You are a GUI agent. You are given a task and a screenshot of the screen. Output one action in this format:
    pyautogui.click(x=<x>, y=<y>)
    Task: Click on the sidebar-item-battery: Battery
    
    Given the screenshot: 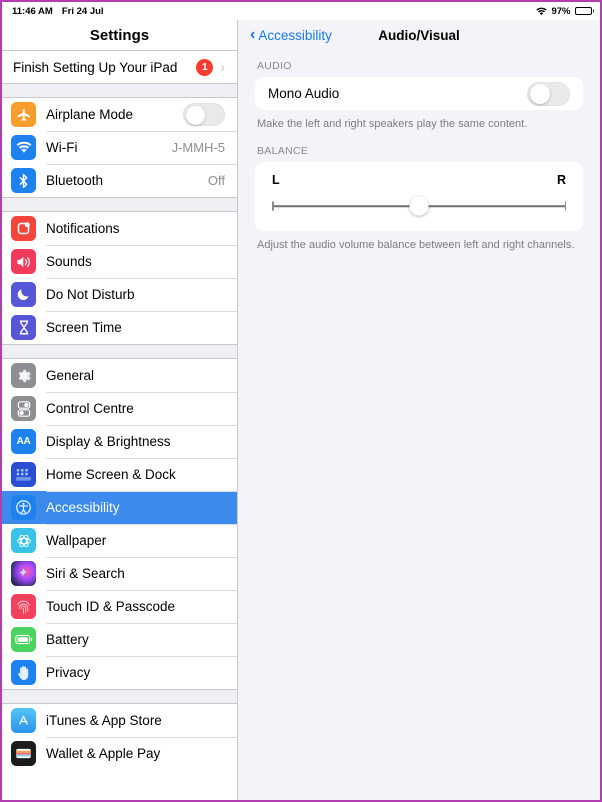 What is the action you would take?
    pyautogui.click(x=119, y=639)
    